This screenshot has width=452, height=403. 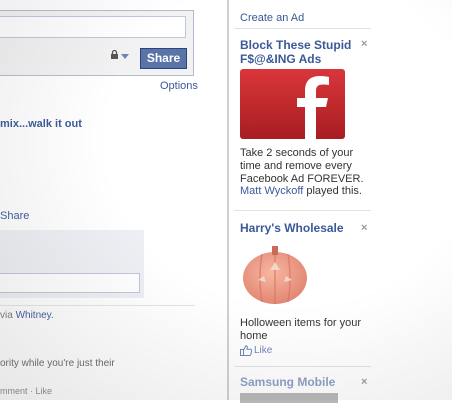 I want to click on create-ad-link: Create an Ad, so click(x=272, y=18).